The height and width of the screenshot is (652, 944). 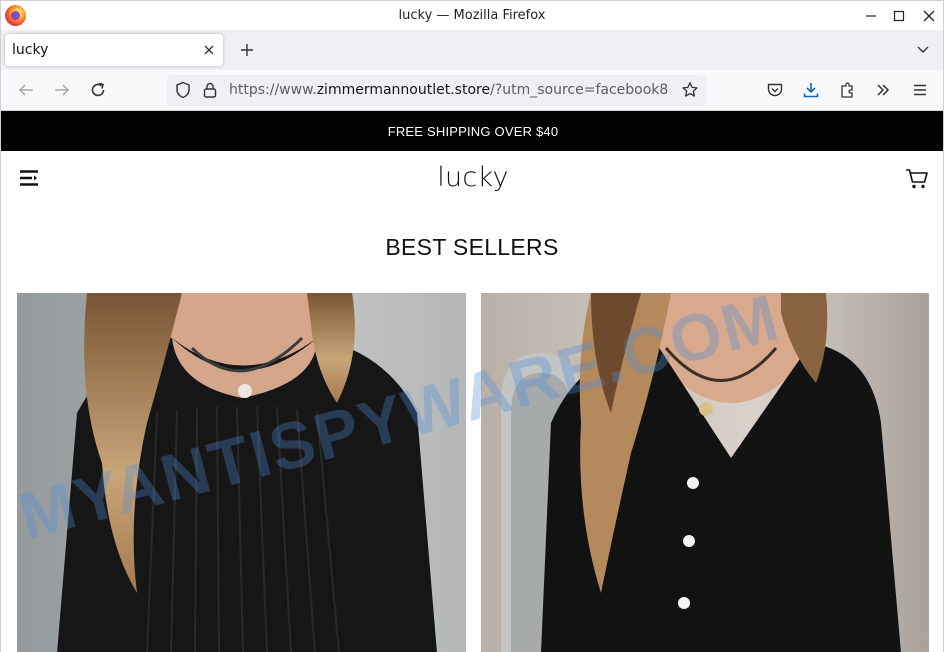 What do you see at coordinates (579, 90) in the screenshot?
I see `url-path: /?utm_source=facebook8` at bounding box center [579, 90].